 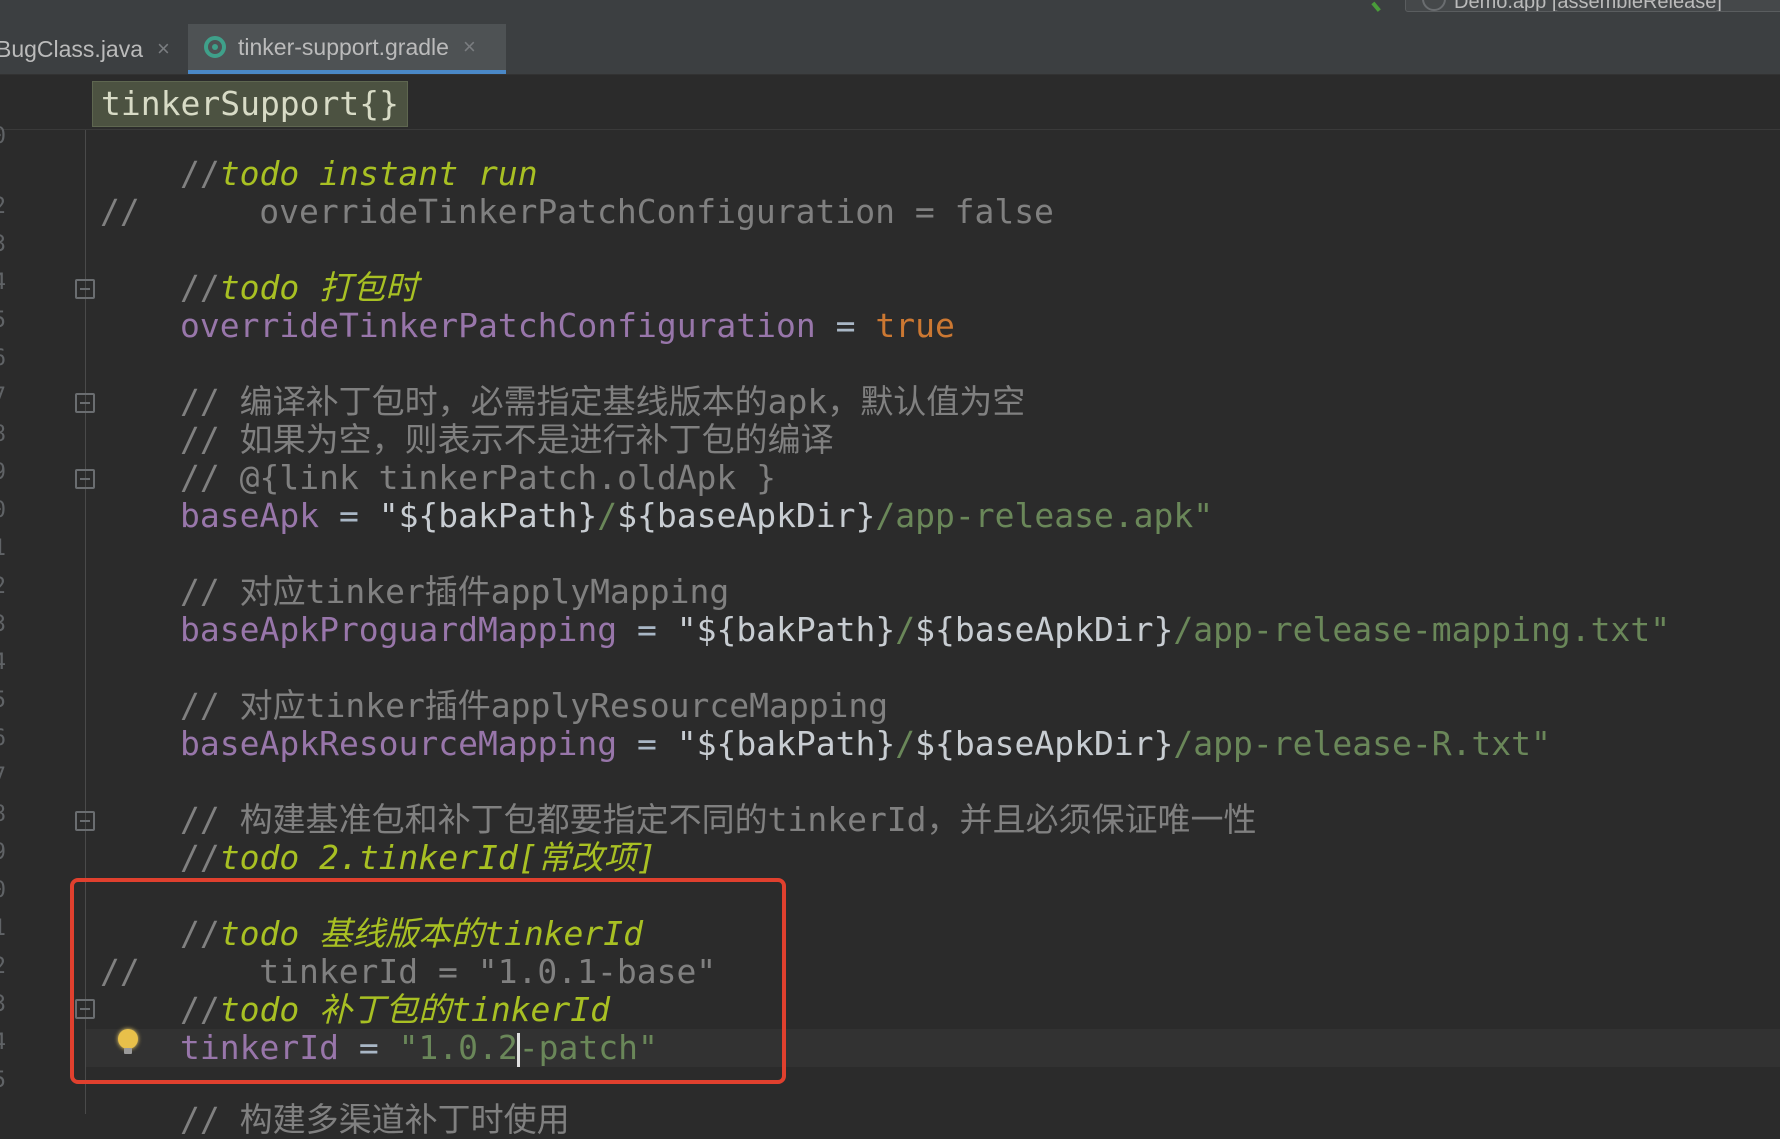 What do you see at coordinates (534, 705) in the screenshot?
I see `code-line: // 对应tinker插件applyResourceMapping` at bounding box center [534, 705].